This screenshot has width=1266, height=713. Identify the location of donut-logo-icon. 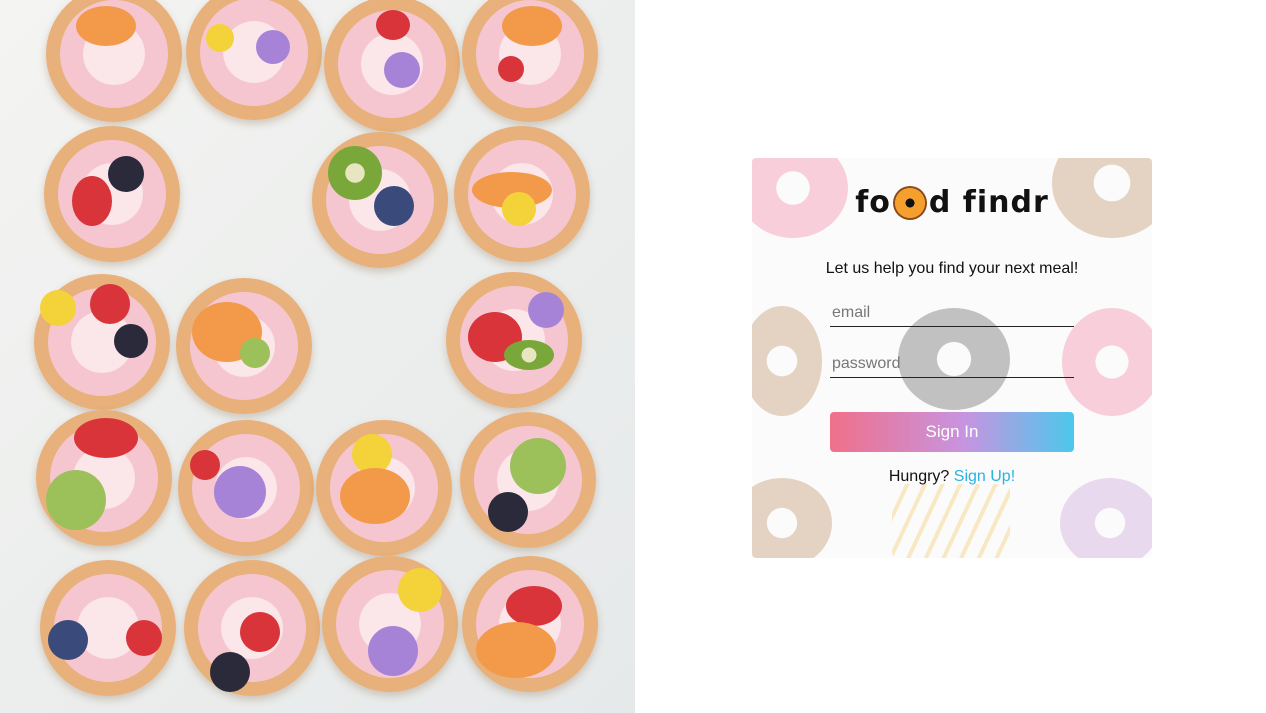
(909, 202).